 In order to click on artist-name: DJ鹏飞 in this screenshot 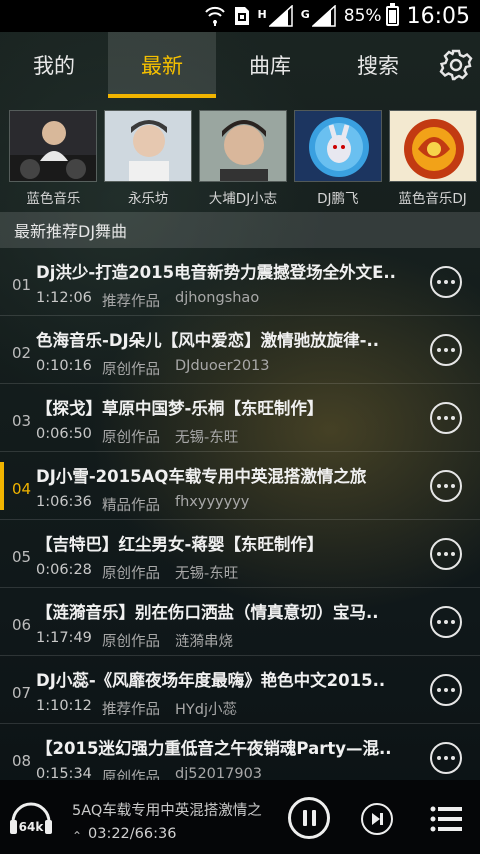, I will do `click(338, 199)`.